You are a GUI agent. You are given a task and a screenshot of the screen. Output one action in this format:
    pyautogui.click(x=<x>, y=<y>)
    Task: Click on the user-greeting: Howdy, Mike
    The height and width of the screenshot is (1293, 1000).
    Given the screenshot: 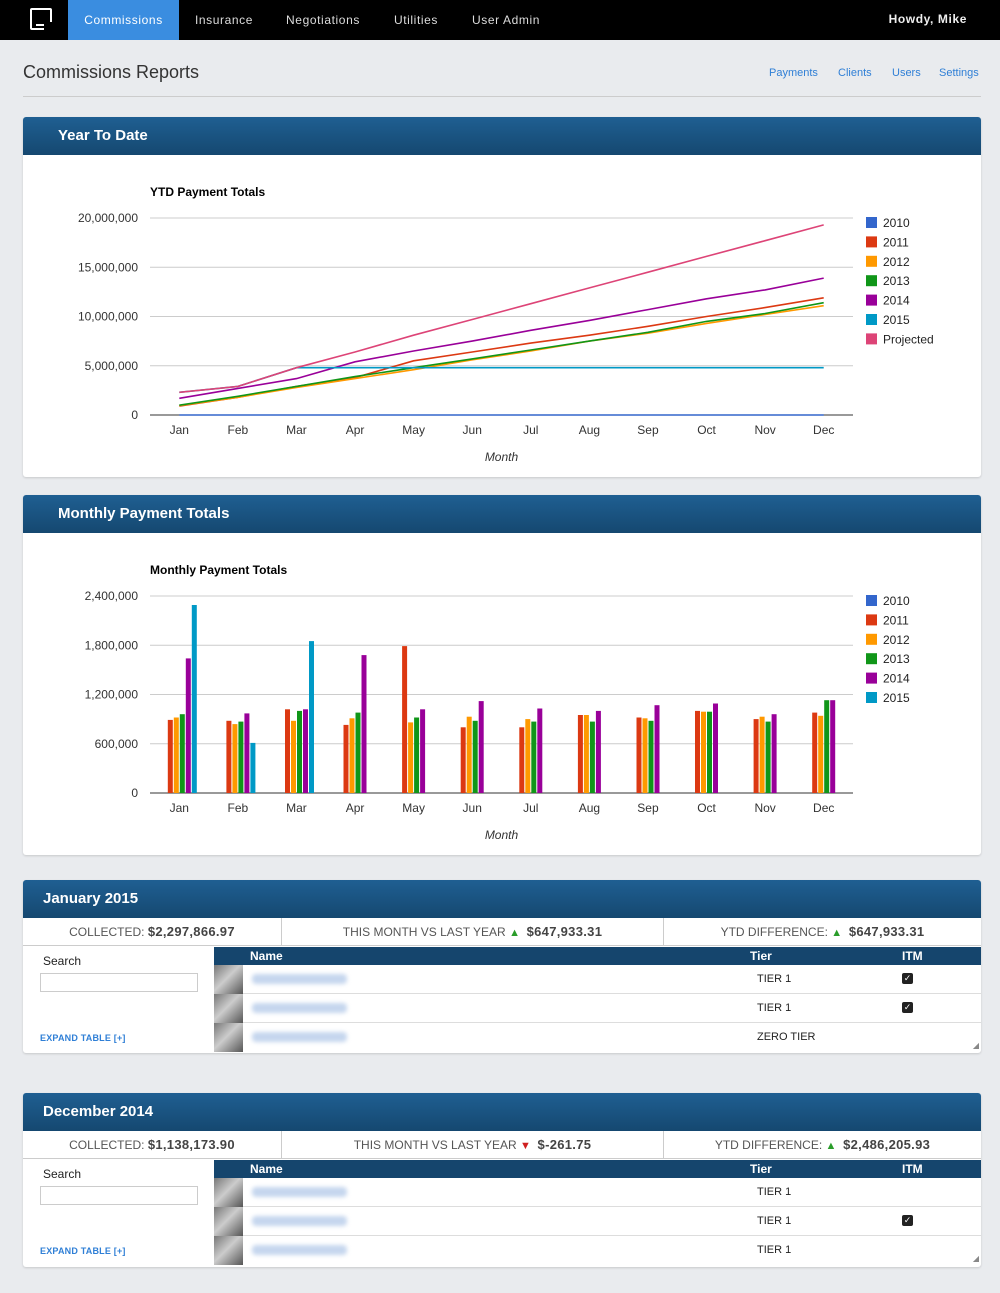 What is the action you would take?
    pyautogui.click(x=928, y=19)
    